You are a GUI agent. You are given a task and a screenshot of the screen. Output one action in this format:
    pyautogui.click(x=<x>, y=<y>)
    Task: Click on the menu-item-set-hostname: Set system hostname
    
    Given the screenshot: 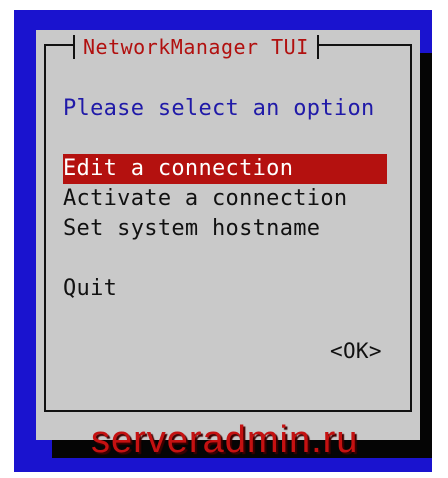 What is the action you would take?
    pyautogui.click(x=223, y=229)
    